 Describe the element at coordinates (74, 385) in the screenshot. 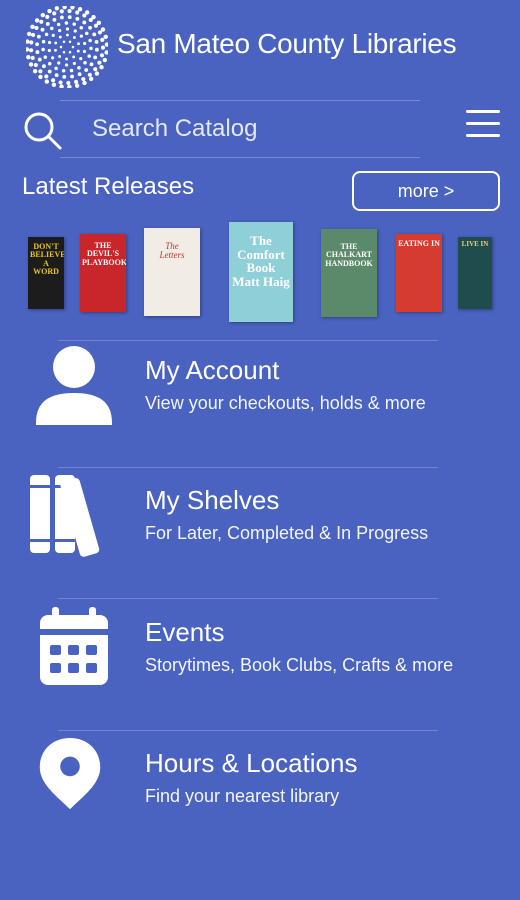

I see `person-icon` at that location.